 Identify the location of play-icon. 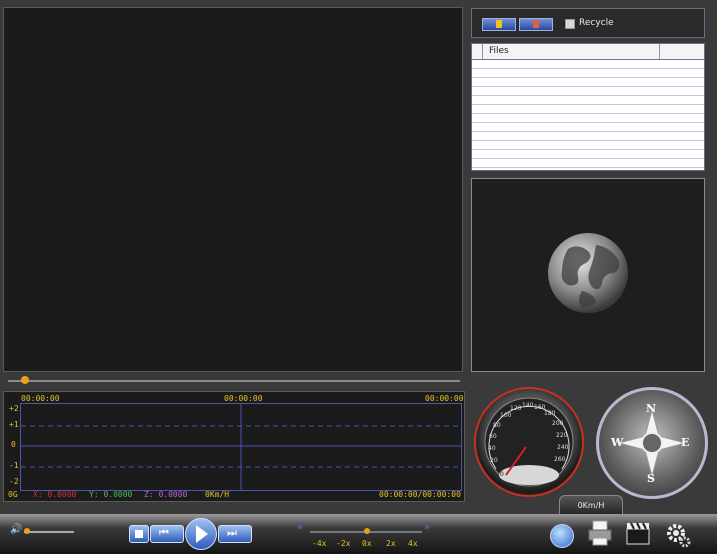
(202, 534).